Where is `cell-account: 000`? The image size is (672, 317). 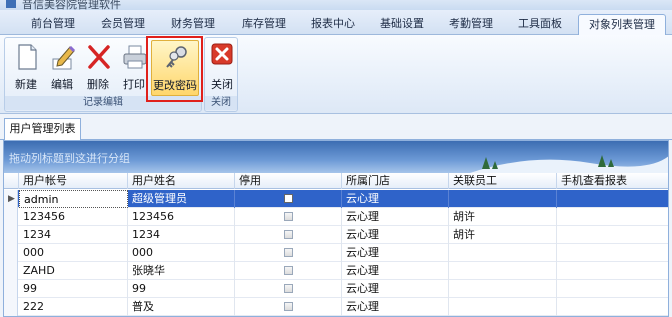
cell-account: 000 is located at coordinates (73, 253).